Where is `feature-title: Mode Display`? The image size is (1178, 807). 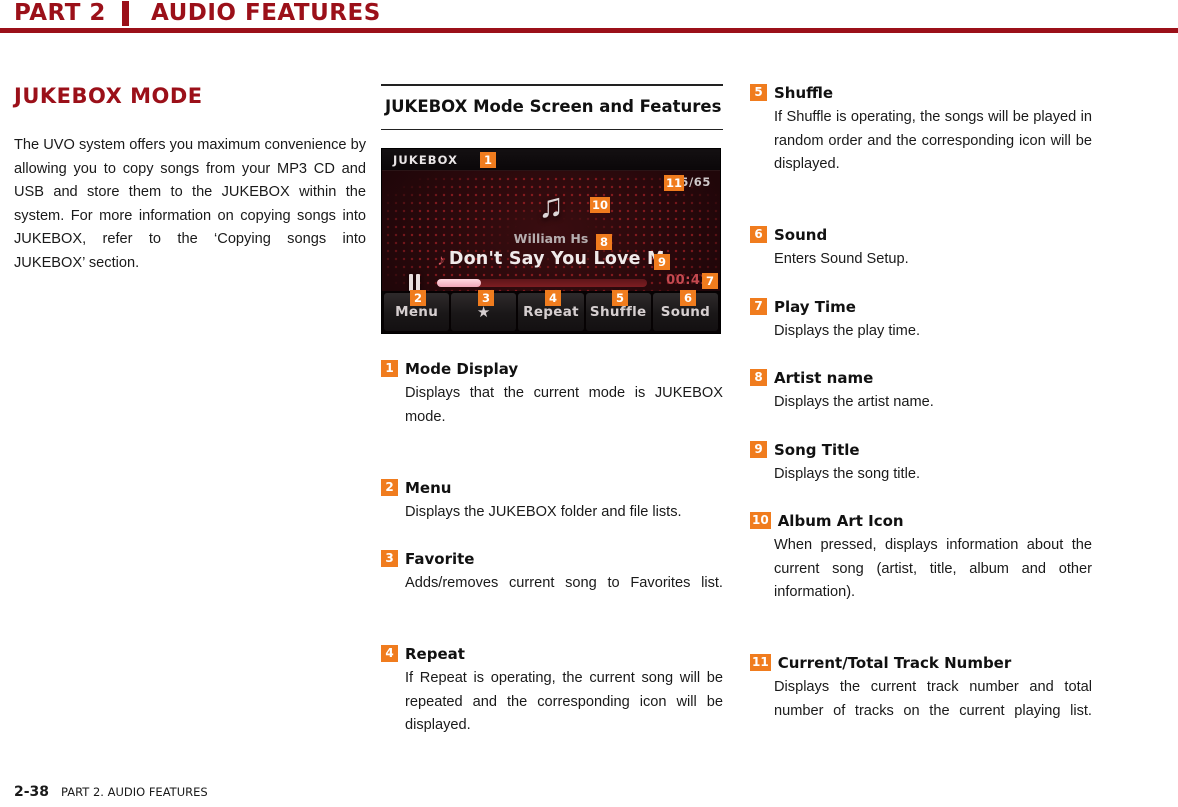
feature-title: Mode Display is located at coordinates (462, 369).